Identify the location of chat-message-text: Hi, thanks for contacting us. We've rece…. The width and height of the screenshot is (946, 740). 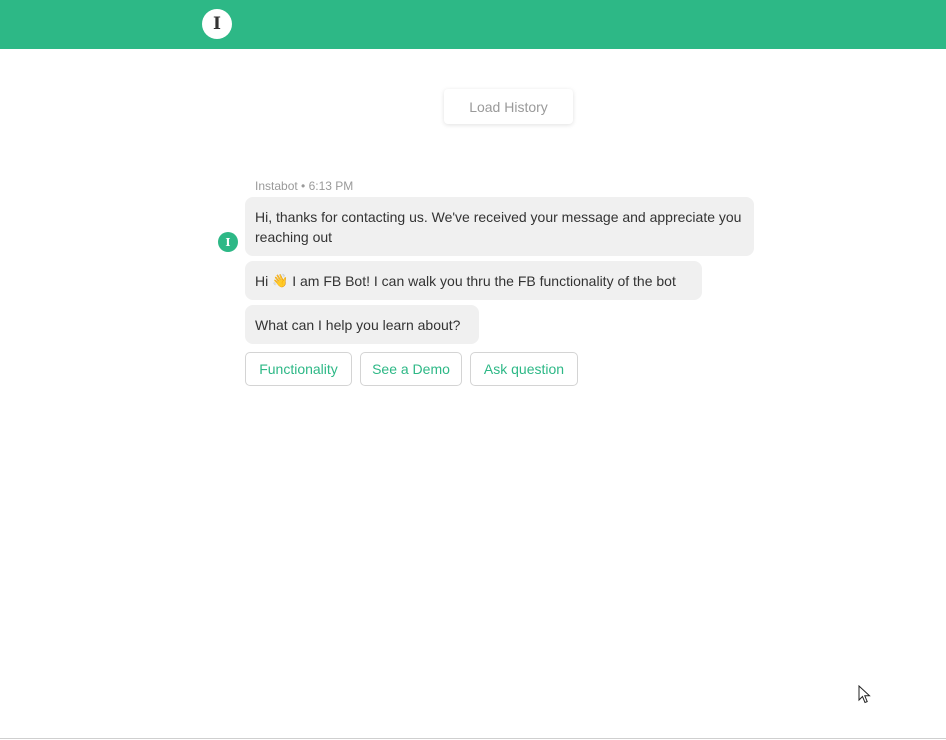
(498, 227).